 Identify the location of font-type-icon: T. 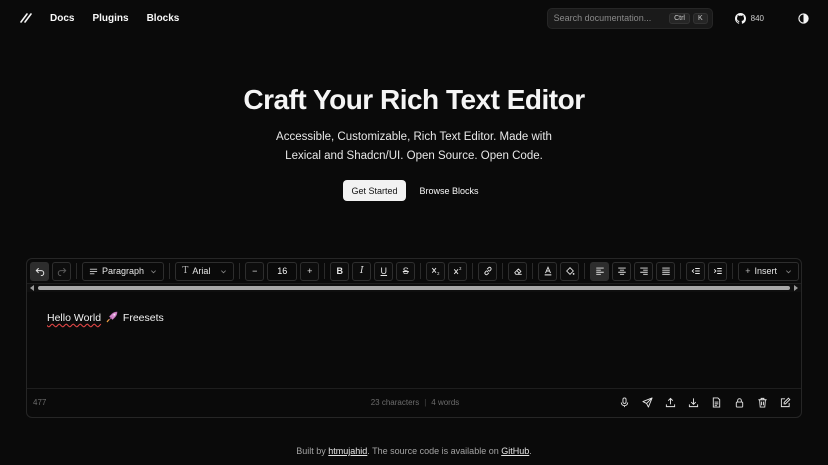
(185, 271).